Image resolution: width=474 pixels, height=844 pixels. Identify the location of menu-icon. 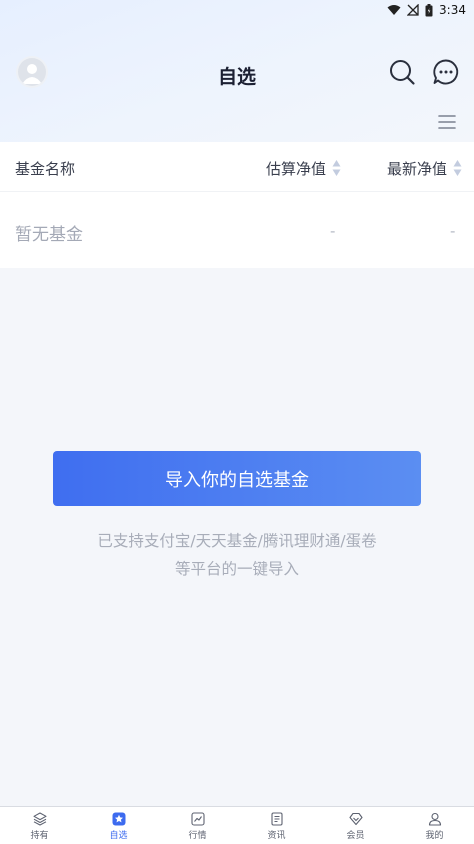
(447, 122).